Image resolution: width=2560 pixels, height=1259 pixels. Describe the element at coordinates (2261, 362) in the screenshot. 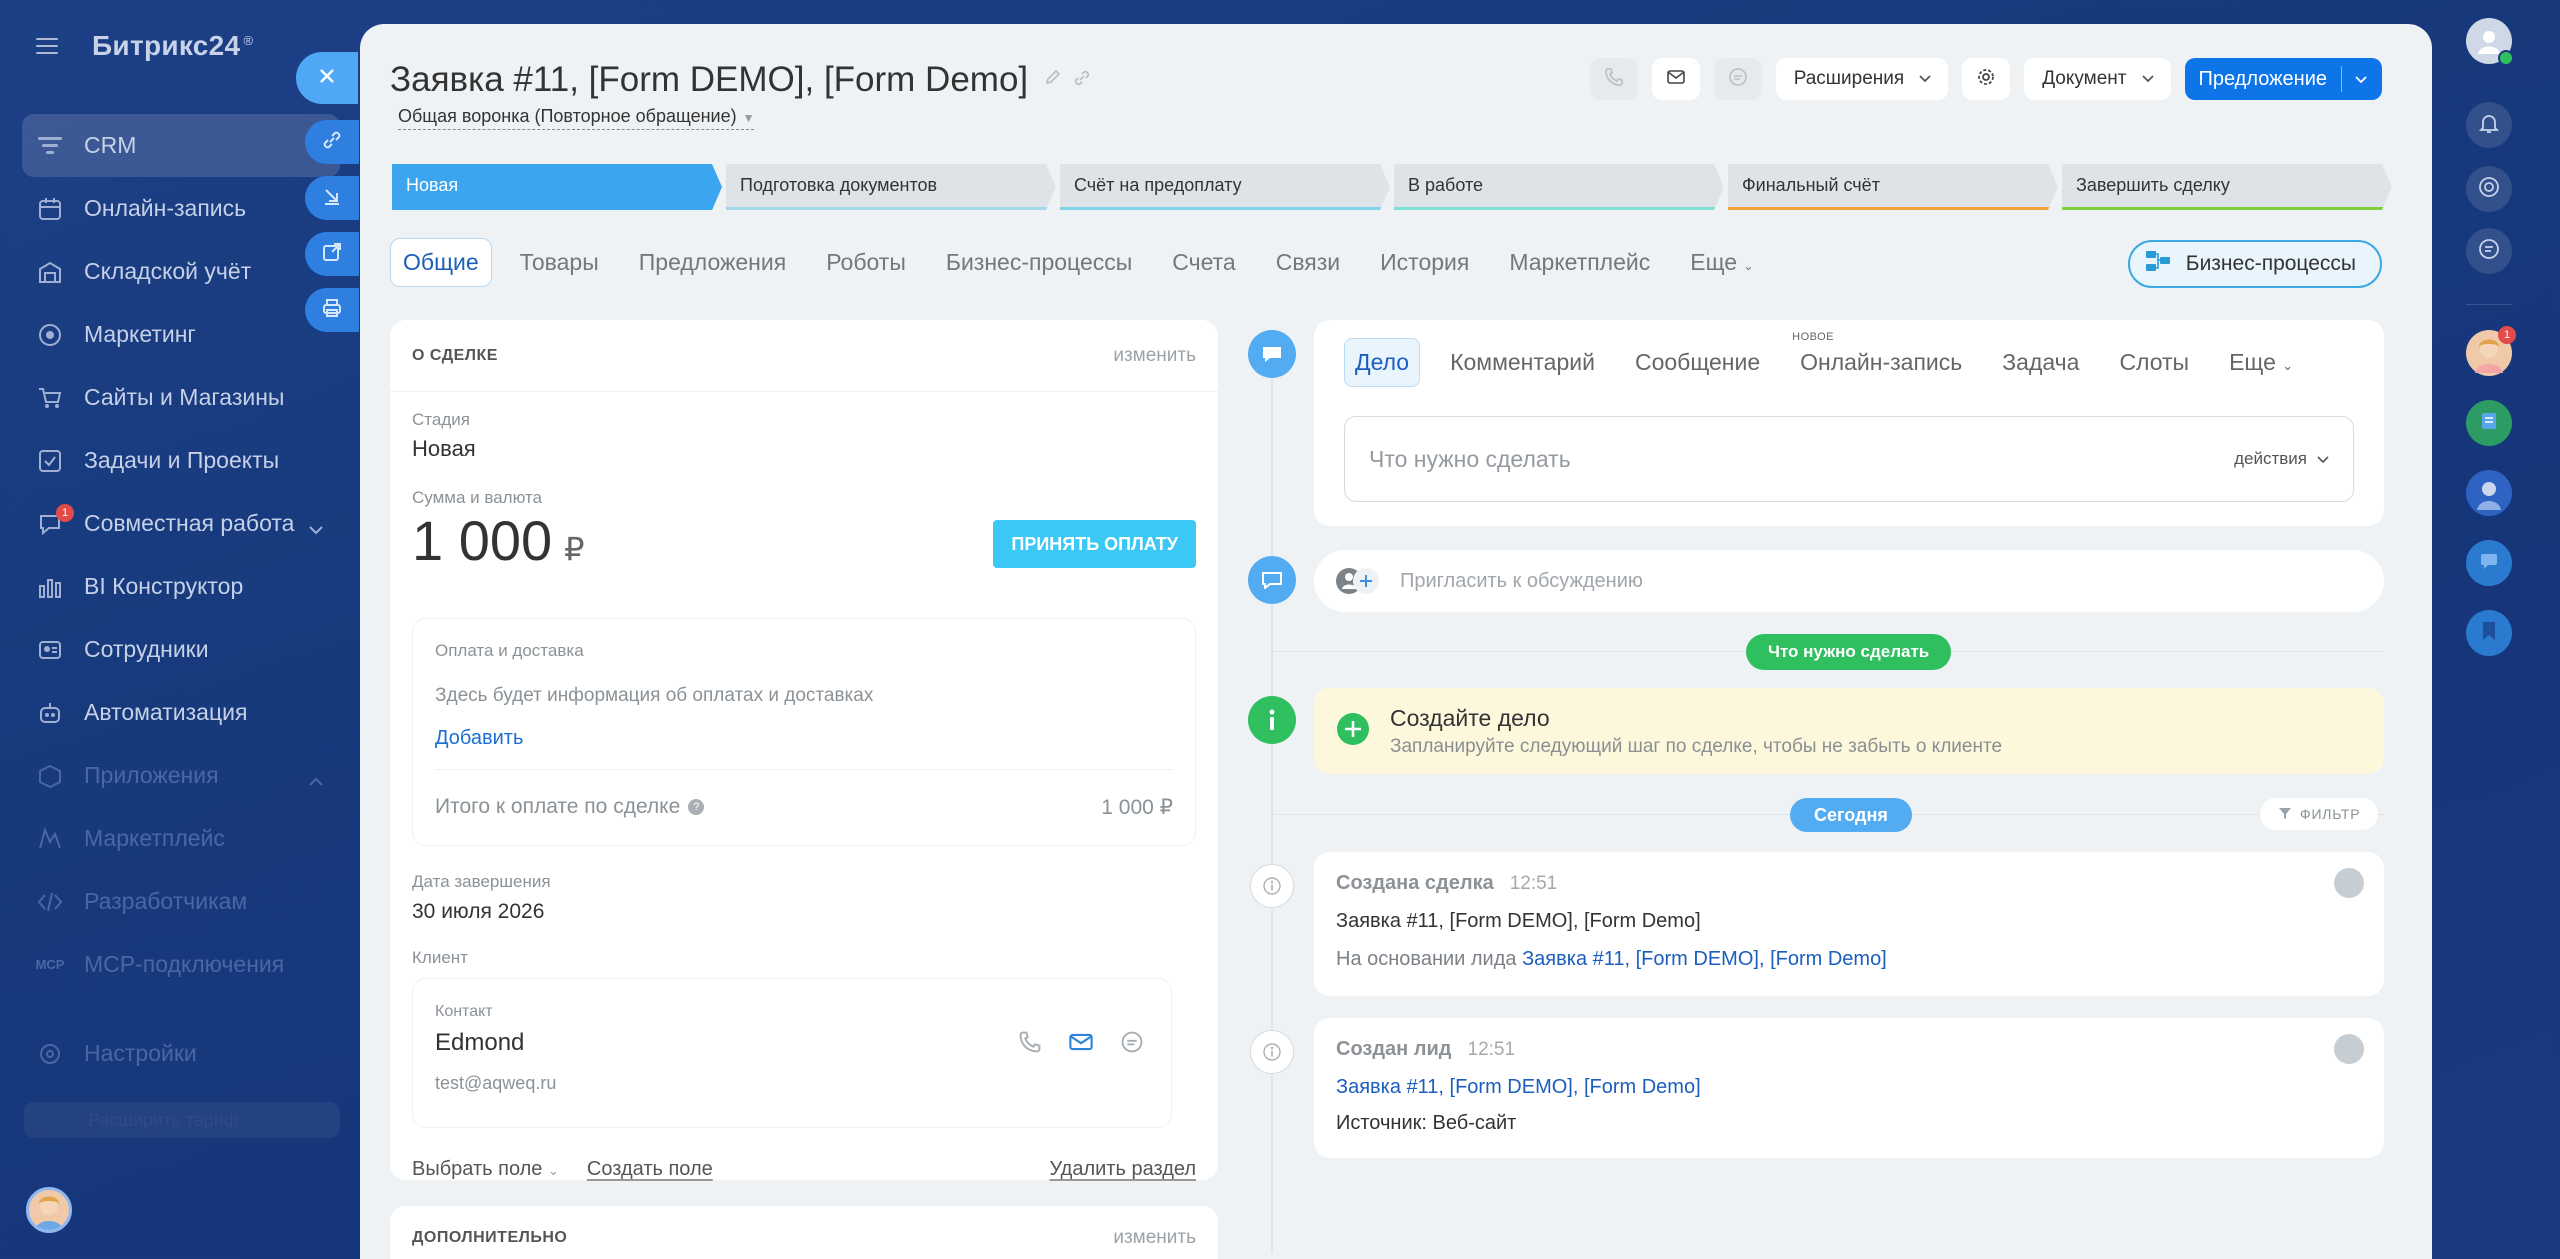

I see `tab-activity-more: Еще ⌄` at that location.